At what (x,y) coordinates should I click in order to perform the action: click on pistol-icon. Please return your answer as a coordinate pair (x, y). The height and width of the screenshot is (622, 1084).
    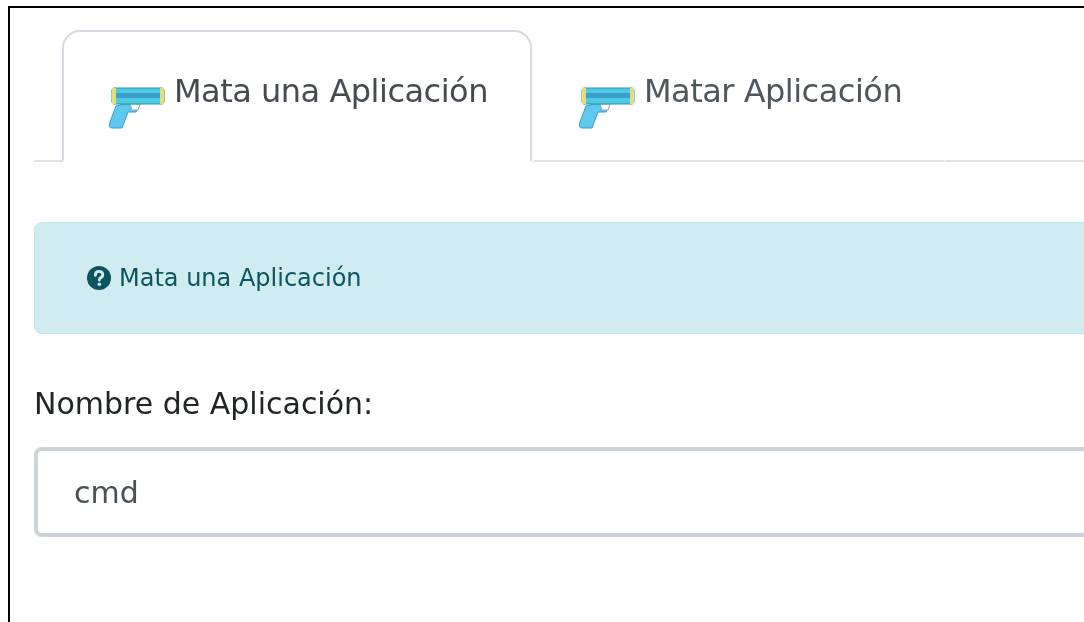
    Looking at the image, I should click on (136, 107).